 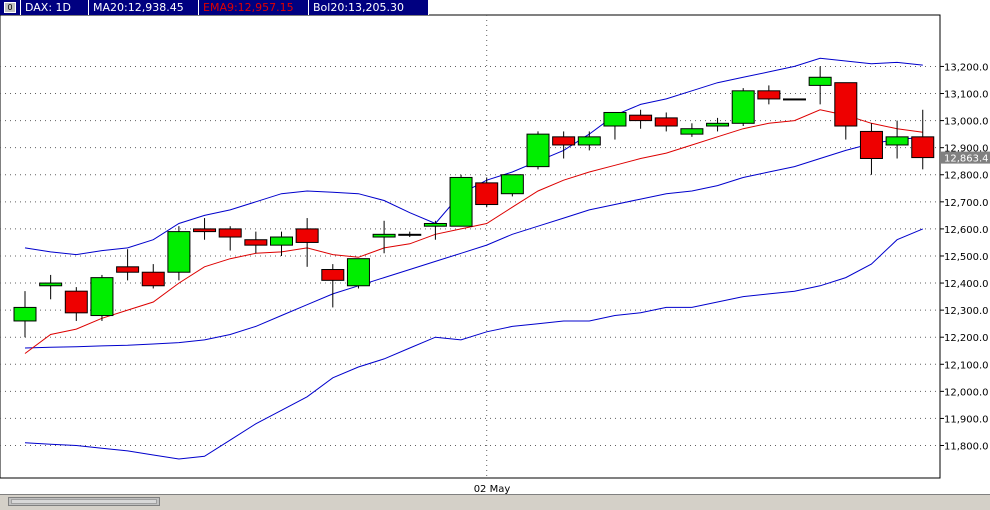 I want to click on legend-bollinger: Bol20:13,205.30, so click(x=369, y=7).